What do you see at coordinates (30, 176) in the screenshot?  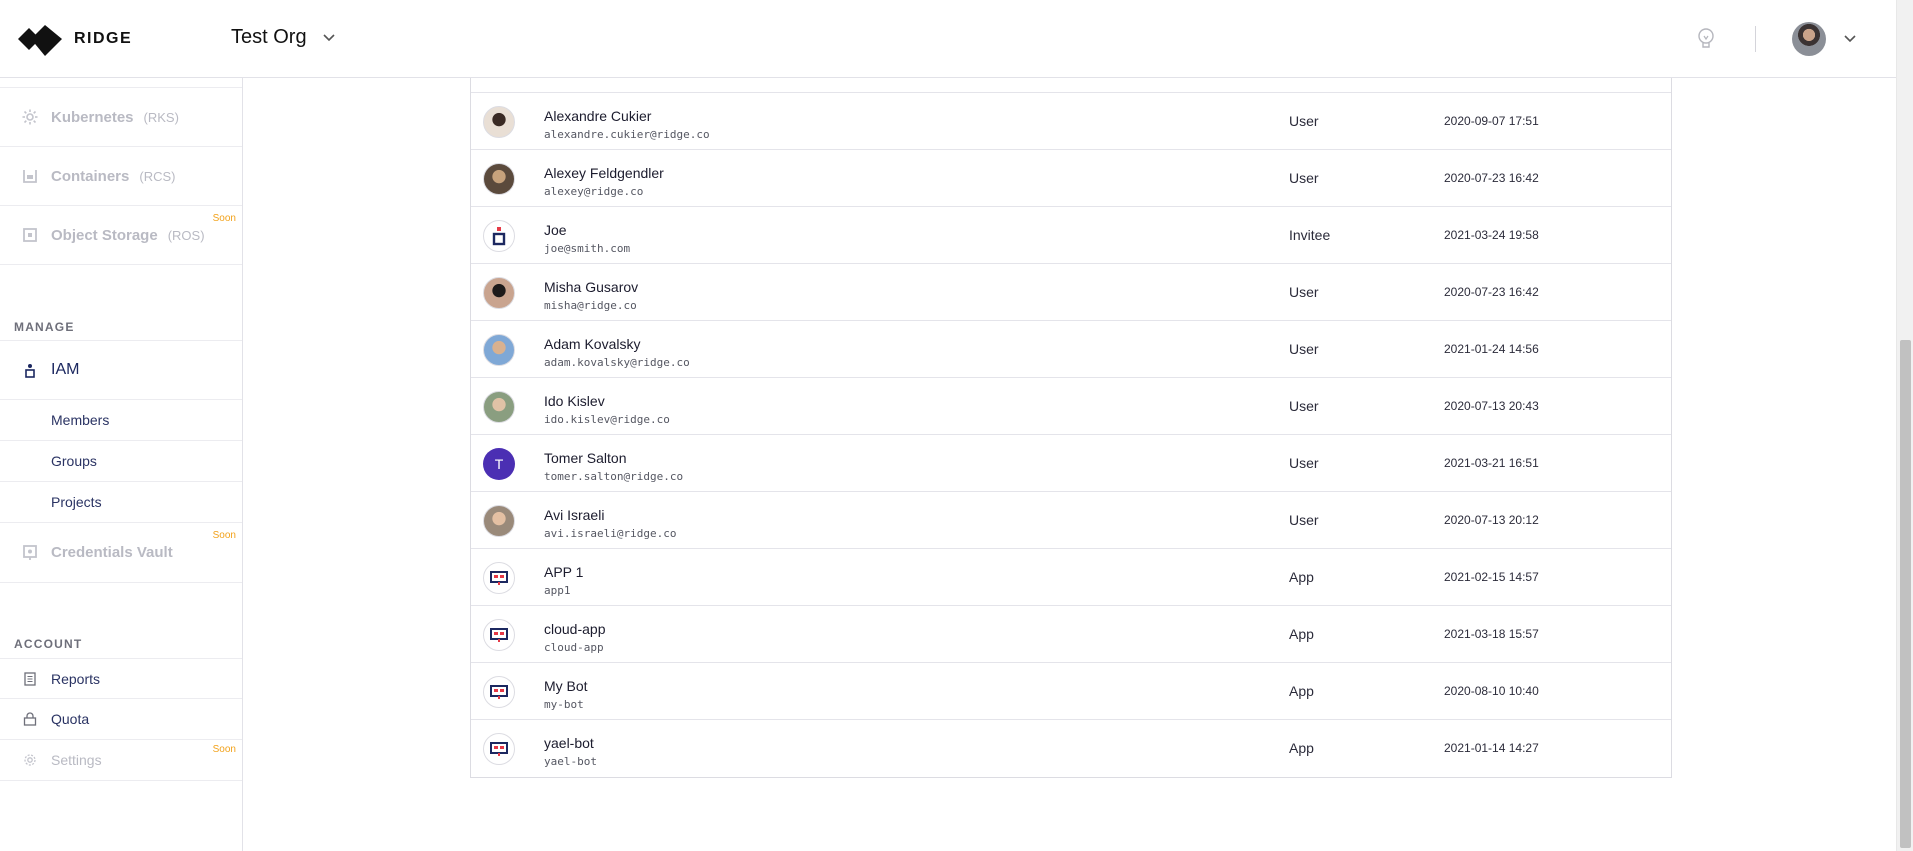 I see `container-icon` at bounding box center [30, 176].